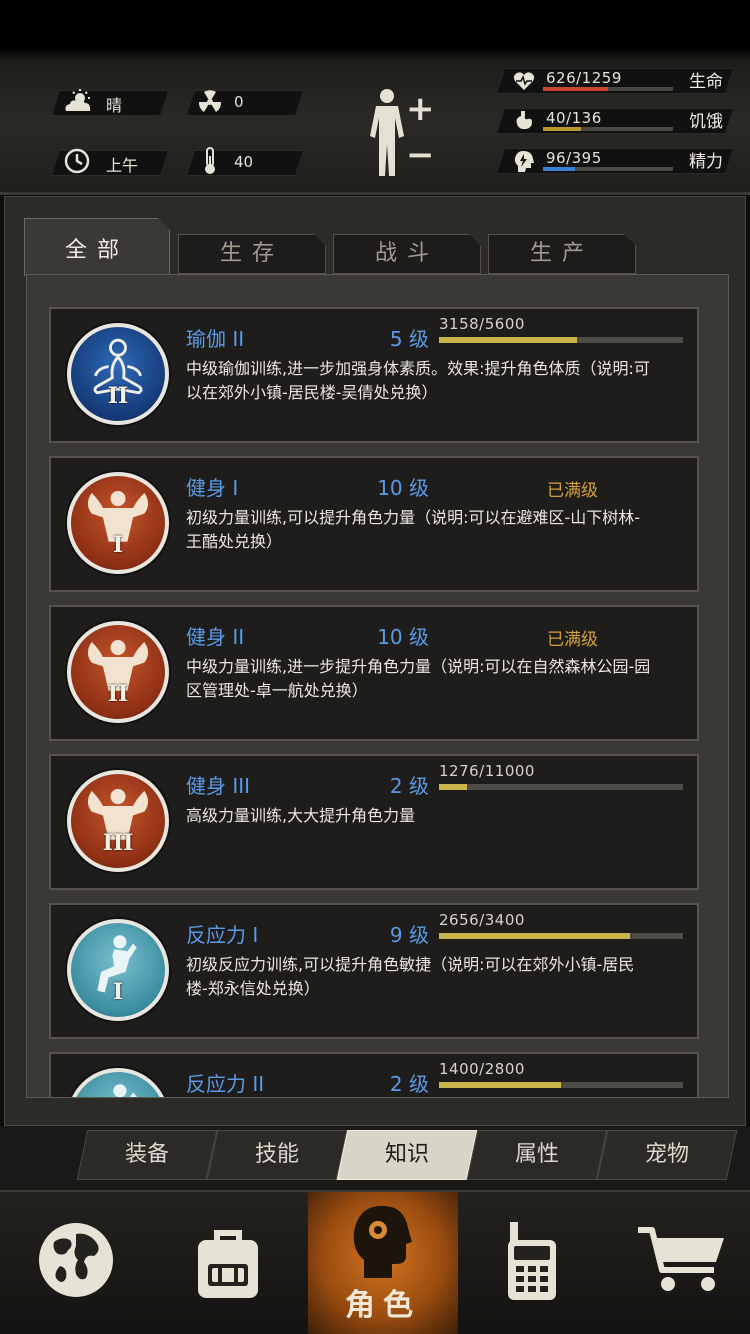 Image resolution: width=750 pixels, height=1334 pixels. What do you see at coordinates (706, 122) in the screenshot?
I see `hunger-label: 饥饿` at bounding box center [706, 122].